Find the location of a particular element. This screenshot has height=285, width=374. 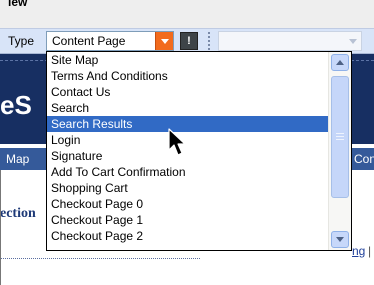

window-top-strip is located at coordinates (187, 14).